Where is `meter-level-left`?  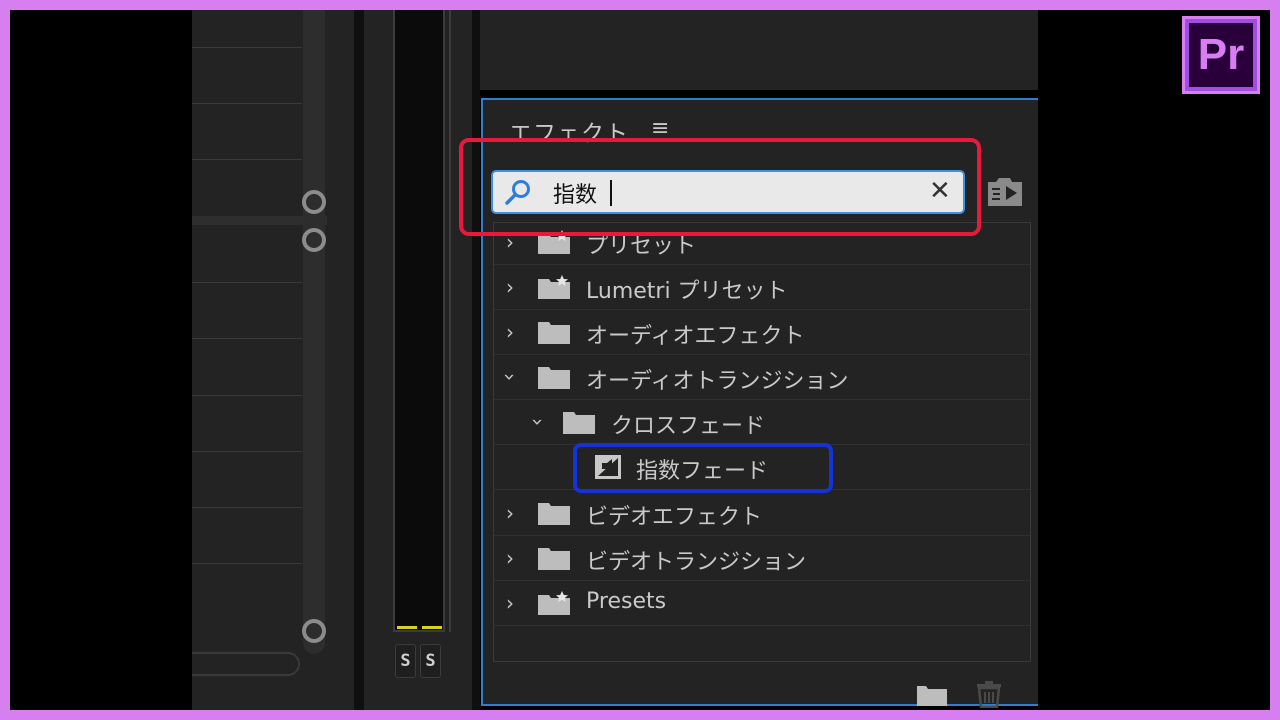 meter-level-left is located at coordinates (407, 627).